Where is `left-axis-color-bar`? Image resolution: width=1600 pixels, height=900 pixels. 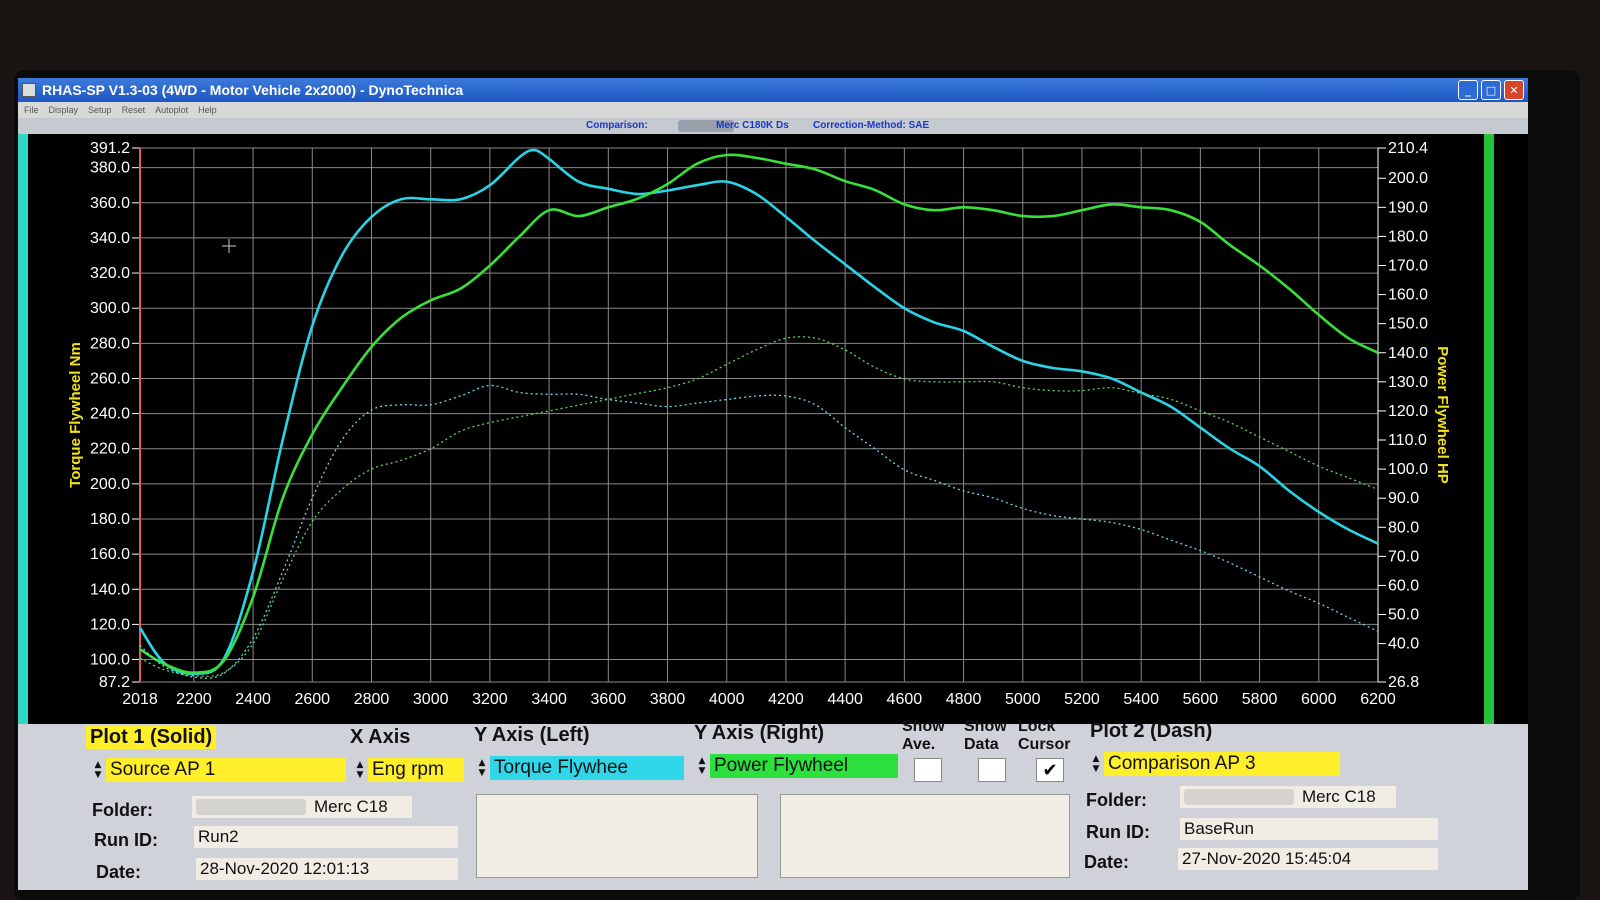
left-axis-color-bar is located at coordinates (23, 429).